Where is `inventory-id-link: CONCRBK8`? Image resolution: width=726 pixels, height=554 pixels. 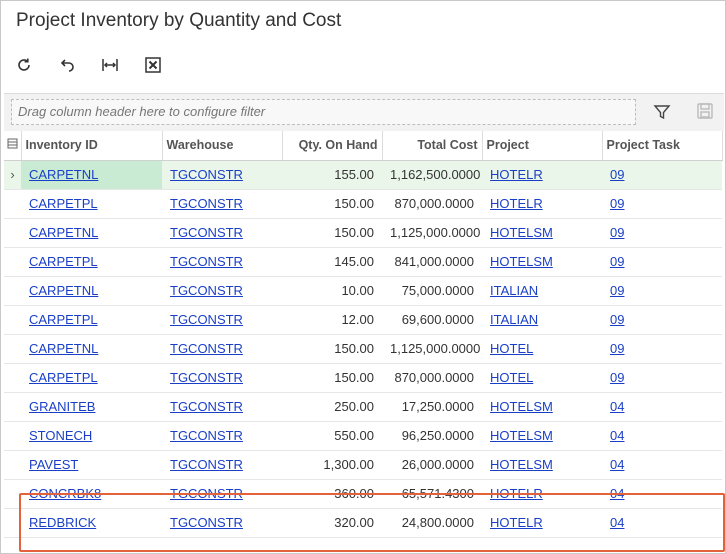 inventory-id-link: CONCRBK8 is located at coordinates (65, 493).